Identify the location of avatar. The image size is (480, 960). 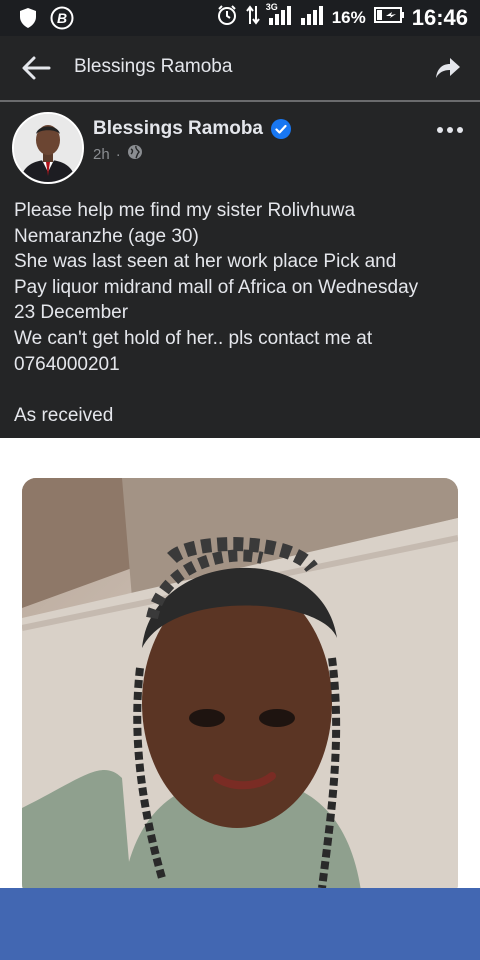
(48, 148).